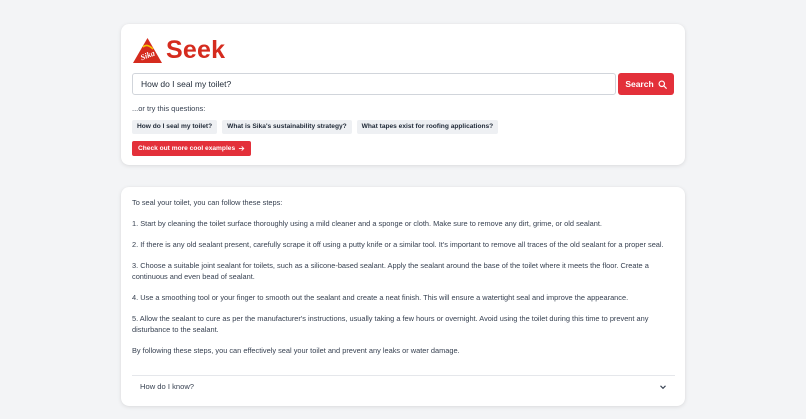 The image size is (806, 419). Describe the element at coordinates (374, 84) in the screenshot. I see `search-input` at that location.